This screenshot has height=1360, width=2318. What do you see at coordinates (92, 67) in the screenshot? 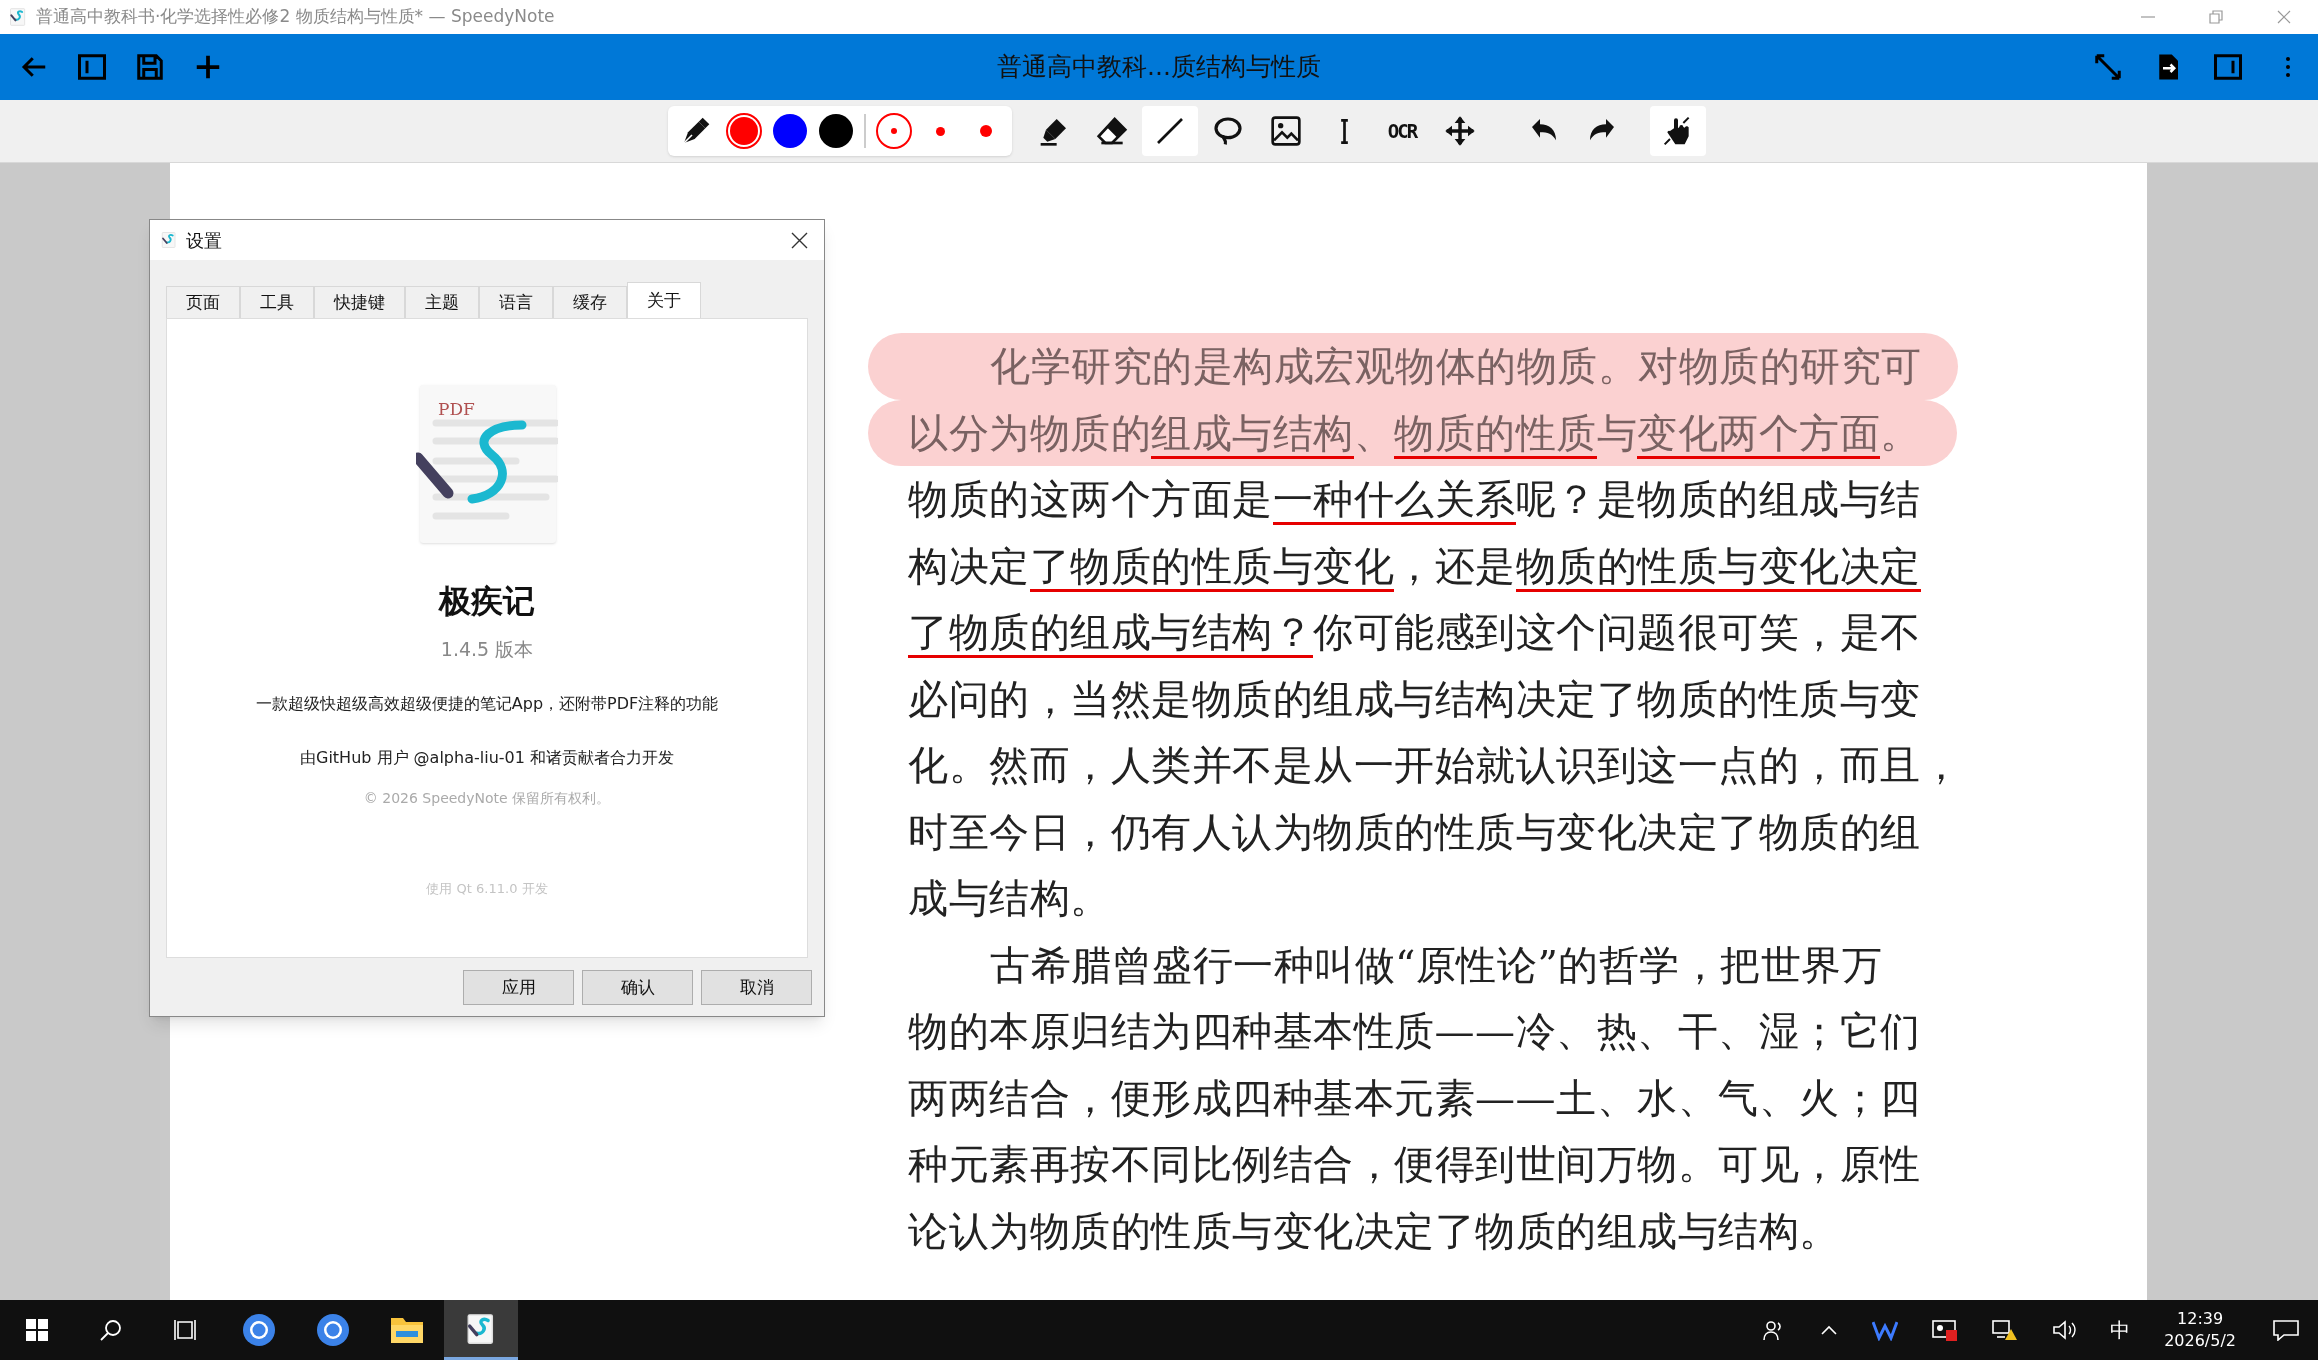
I see `sidebar-icon` at bounding box center [92, 67].